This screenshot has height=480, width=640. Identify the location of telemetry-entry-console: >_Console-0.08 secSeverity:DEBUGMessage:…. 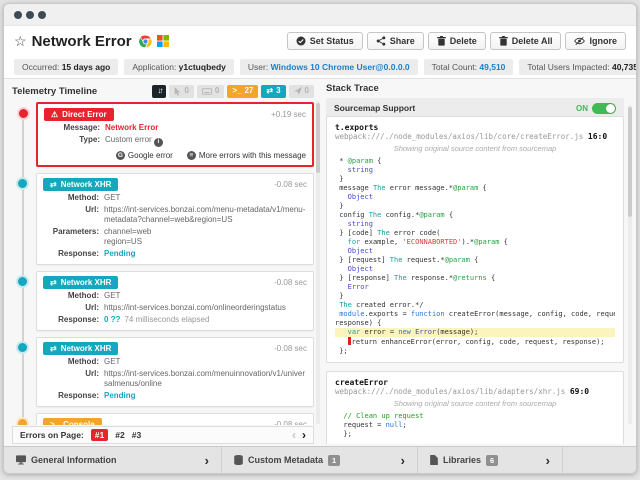
(166, 418).